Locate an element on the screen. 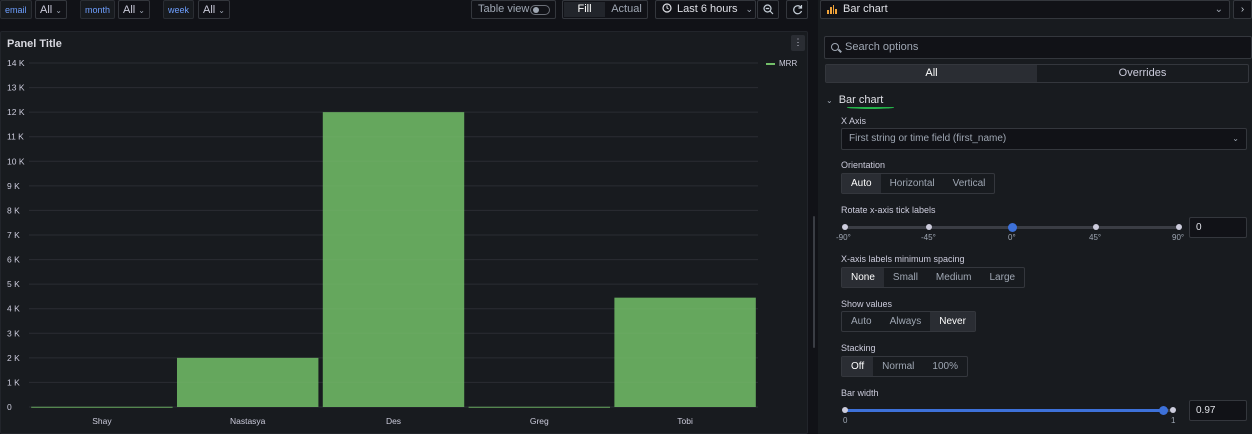 The height and width of the screenshot is (434, 1252). table-view-label: Table view is located at coordinates (504, 9).